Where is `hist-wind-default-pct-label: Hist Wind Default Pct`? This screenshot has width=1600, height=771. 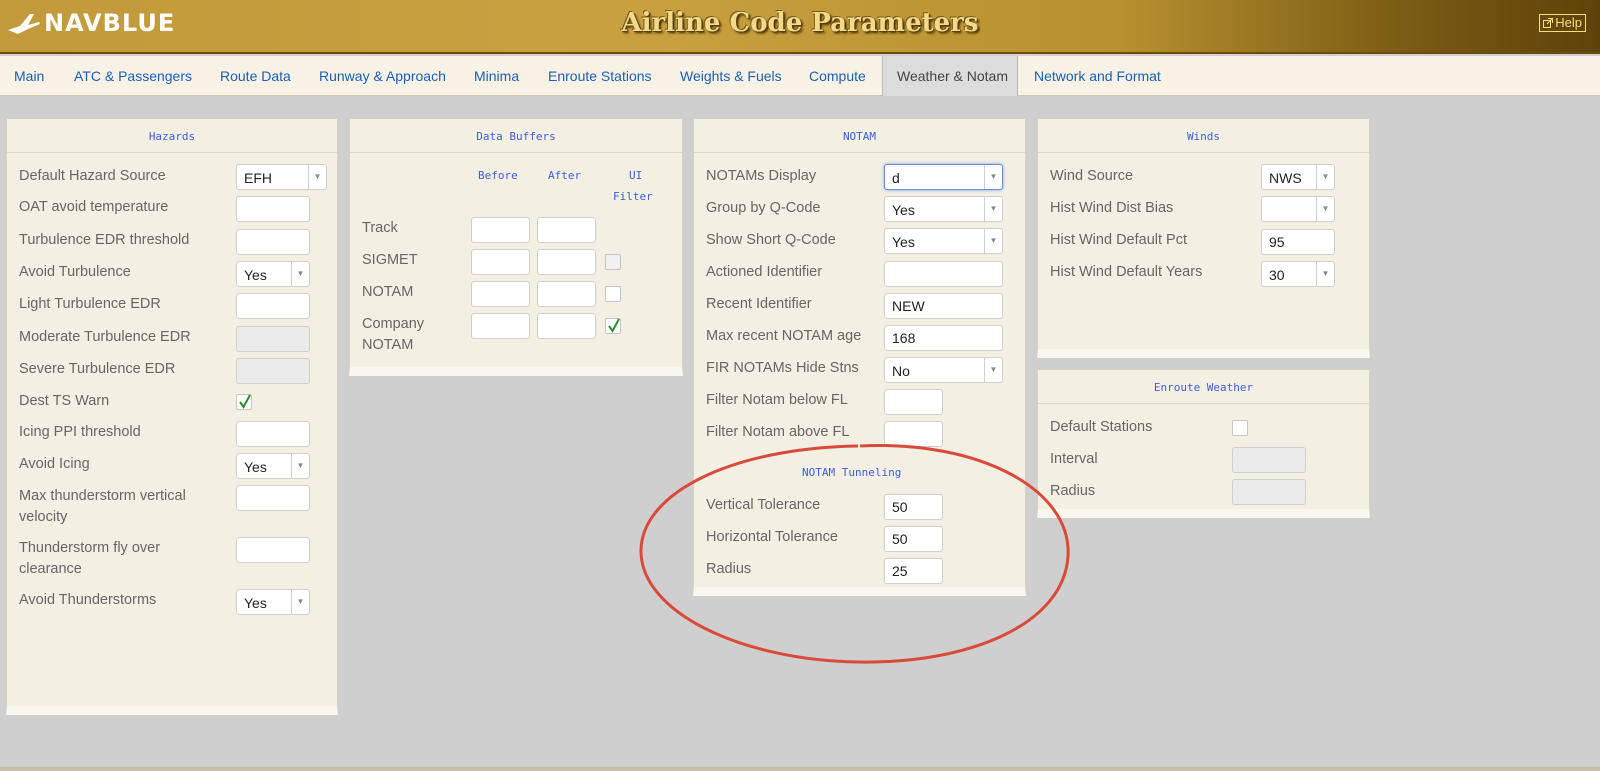 hist-wind-default-pct-label: Hist Wind Default Pct is located at coordinates (1118, 240).